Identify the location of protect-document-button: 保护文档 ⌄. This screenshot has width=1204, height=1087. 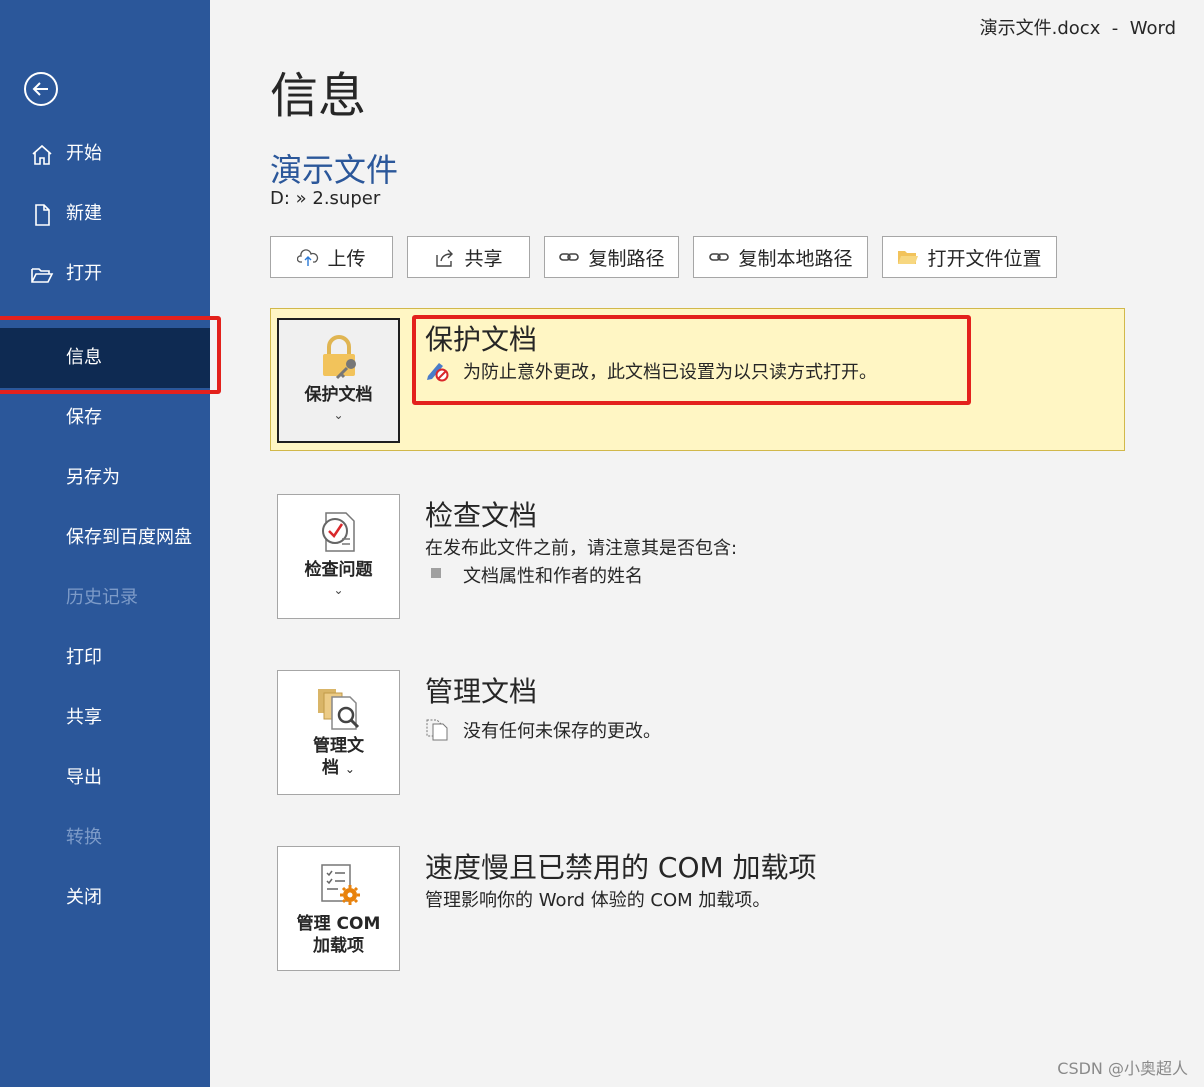
(338, 380).